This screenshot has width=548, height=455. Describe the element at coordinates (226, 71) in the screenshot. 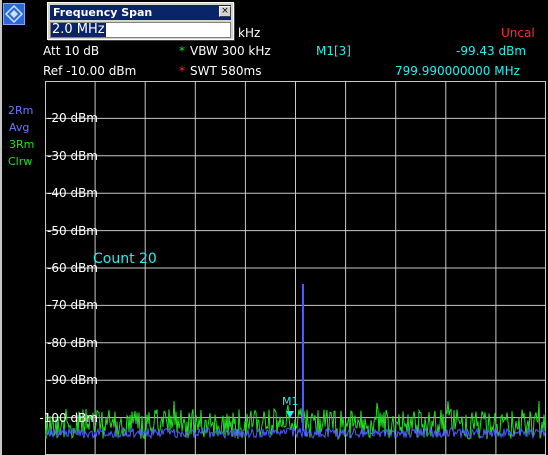

I see `sweep-time-readout: SWT 580ms` at that location.